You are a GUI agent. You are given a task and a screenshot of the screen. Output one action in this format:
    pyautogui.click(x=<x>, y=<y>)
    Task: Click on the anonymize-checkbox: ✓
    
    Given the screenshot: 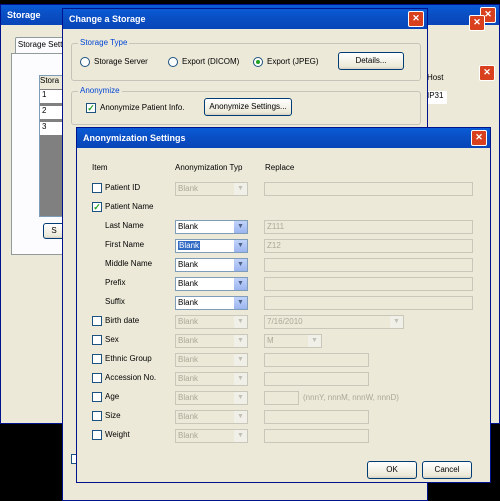 What is the action you would take?
    pyautogui.click(x=91, y=108)
    